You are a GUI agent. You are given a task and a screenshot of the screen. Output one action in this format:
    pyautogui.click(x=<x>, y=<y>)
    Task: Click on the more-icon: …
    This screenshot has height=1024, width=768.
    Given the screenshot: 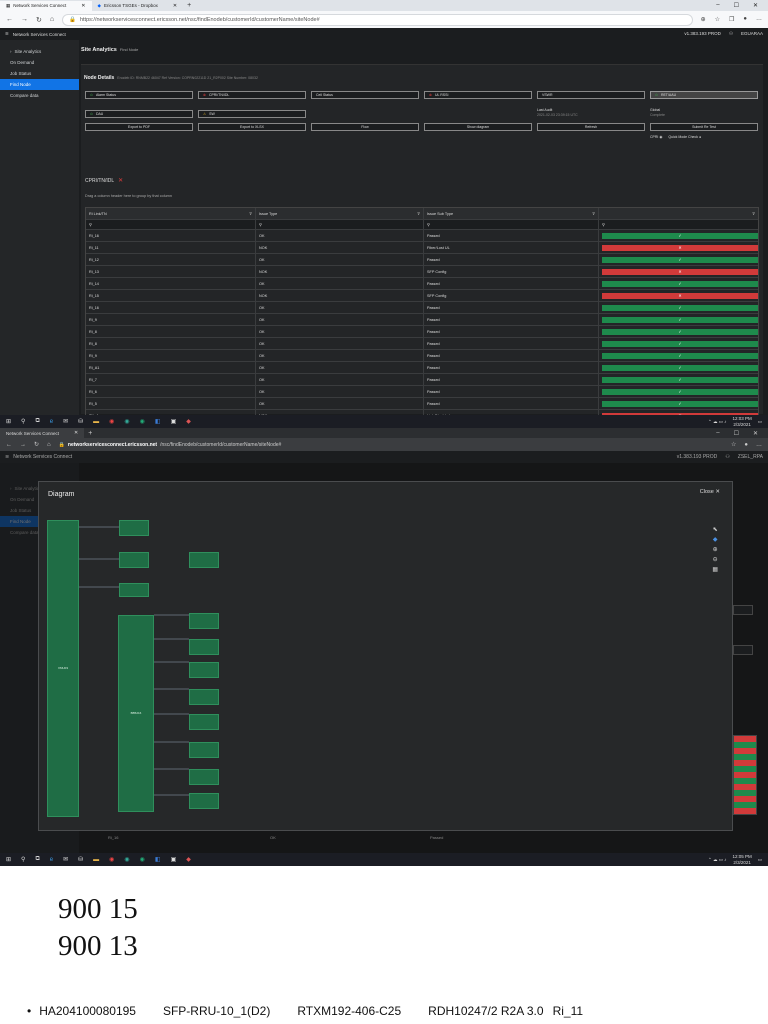 What is the action you would take?
    pyautogui.click(x=759, y=19)
    